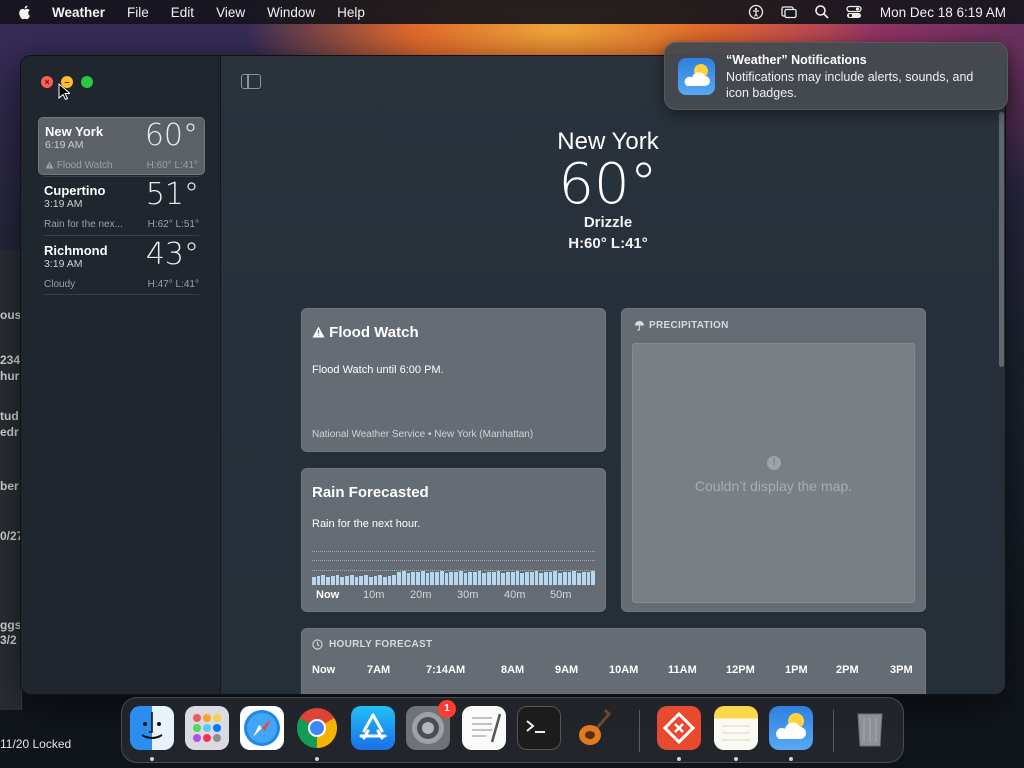 The width and height of the screenshot is (1024, 768). I want to click on sidebar-toggle-icon, so click(251, 81).